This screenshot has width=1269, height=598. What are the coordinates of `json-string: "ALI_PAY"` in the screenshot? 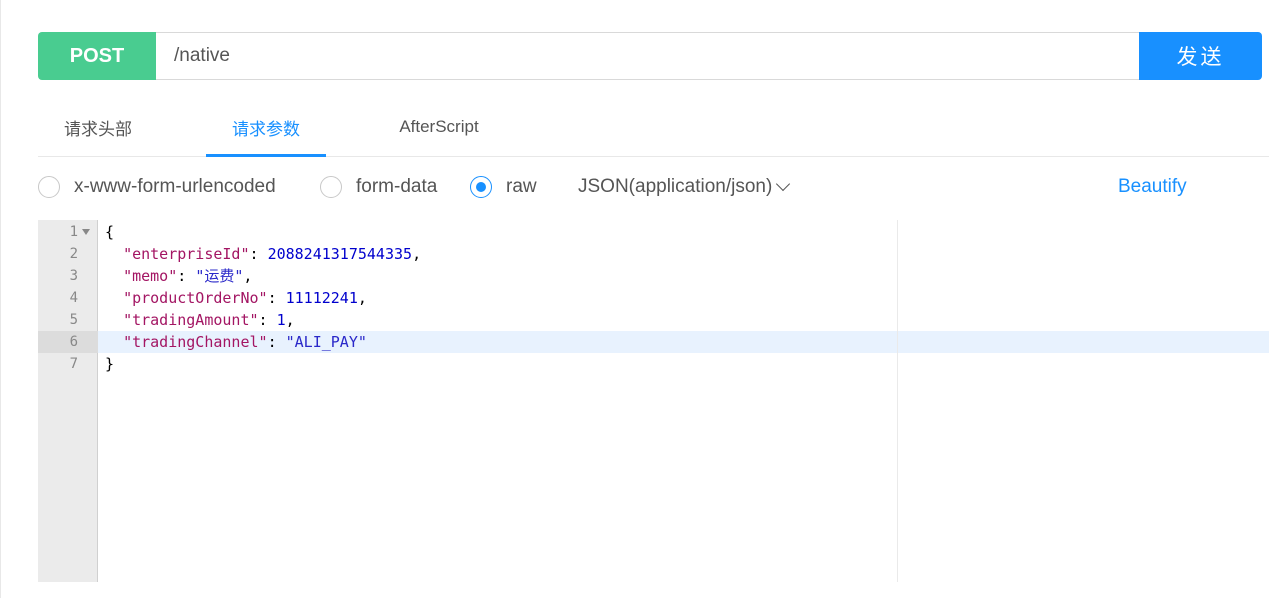 It's located at (326, 342).